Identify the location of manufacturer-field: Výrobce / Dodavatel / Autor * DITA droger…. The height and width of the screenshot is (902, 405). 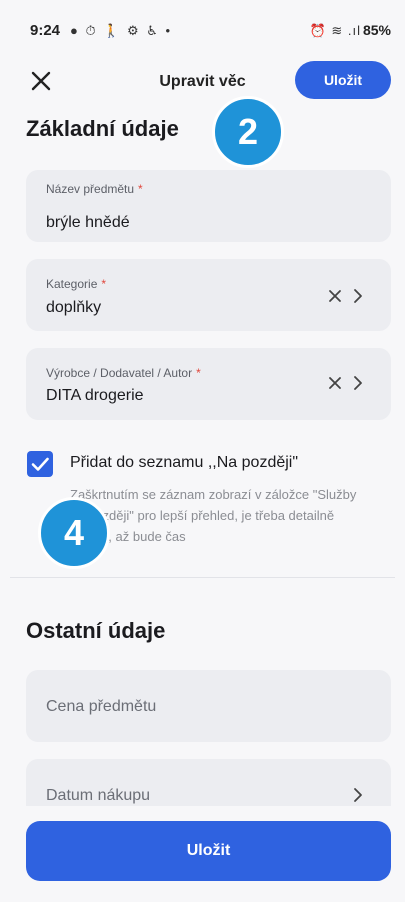
(208, 384).